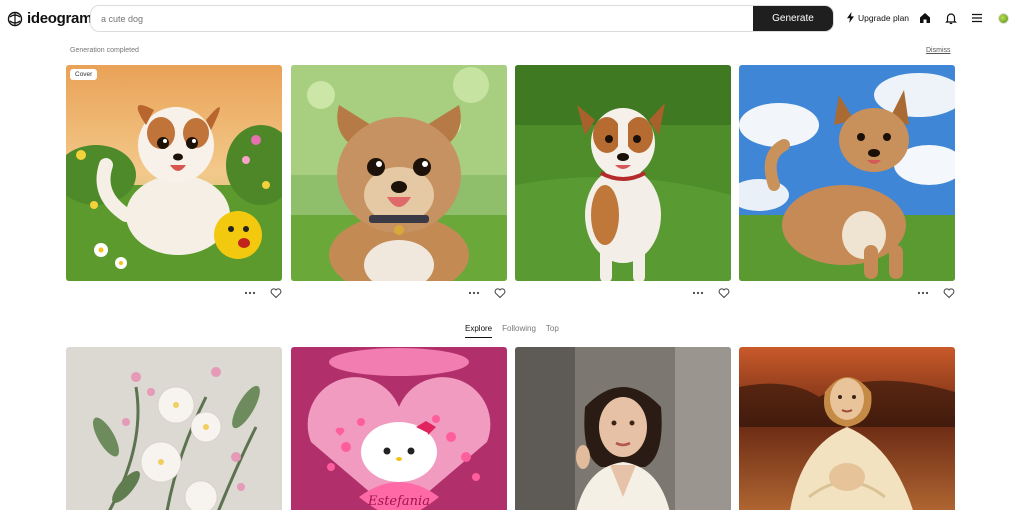  Describe the element at coordinates (174, 173) in the screenshot. I see `generated-image-1: Cover` at that location.